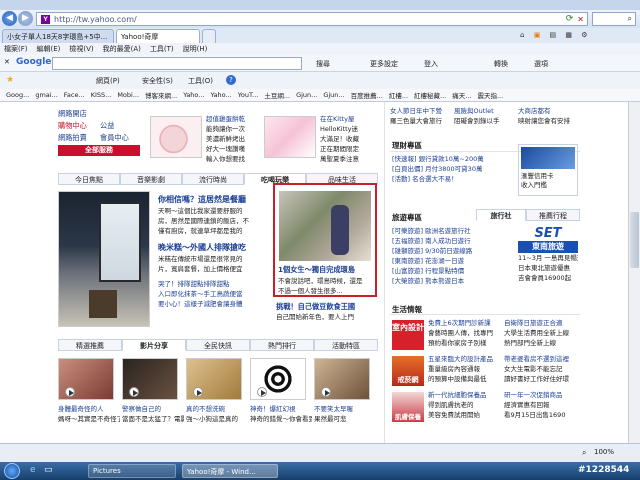  Describe the element at coordinates (132, 471) in the screenshot. I see `taskbar-pictures: Pictures` at that location.